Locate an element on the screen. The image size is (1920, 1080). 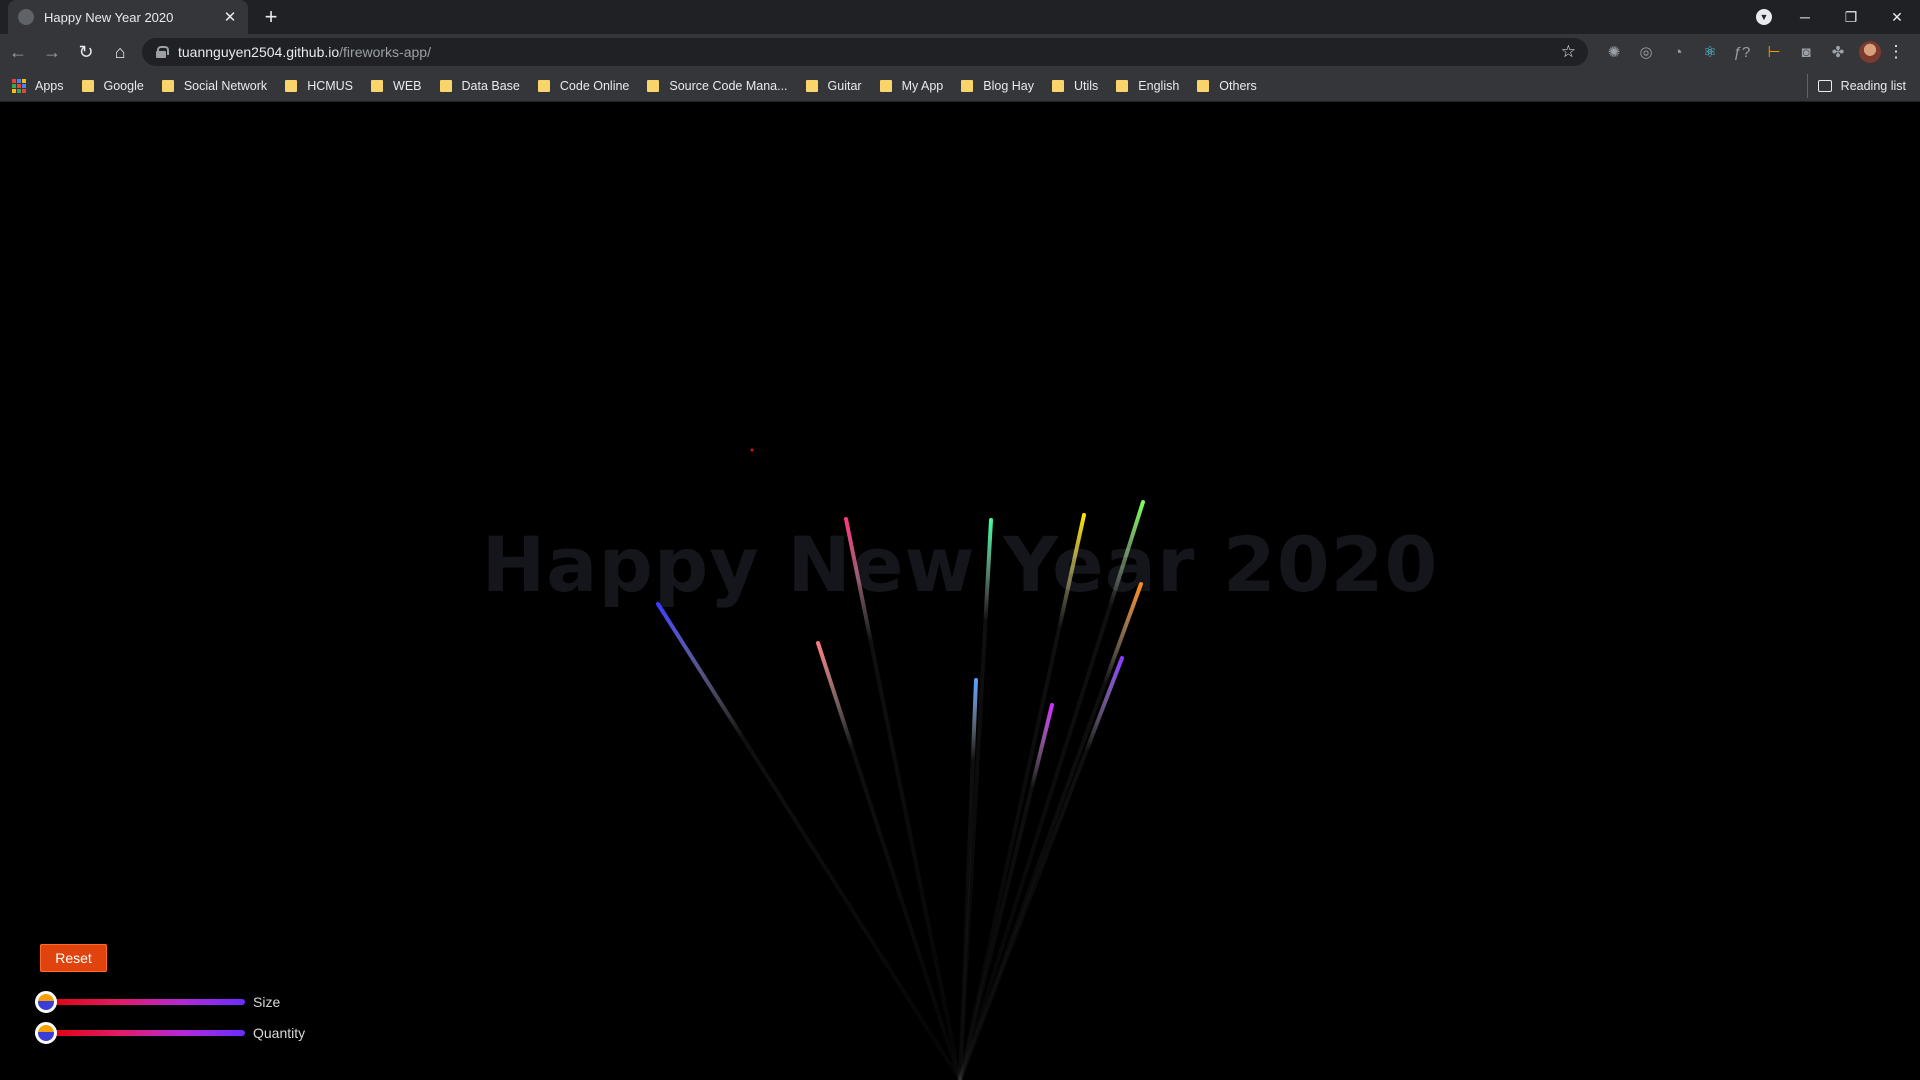
home-icon: ⌂ is located at coordinates (120, 52).